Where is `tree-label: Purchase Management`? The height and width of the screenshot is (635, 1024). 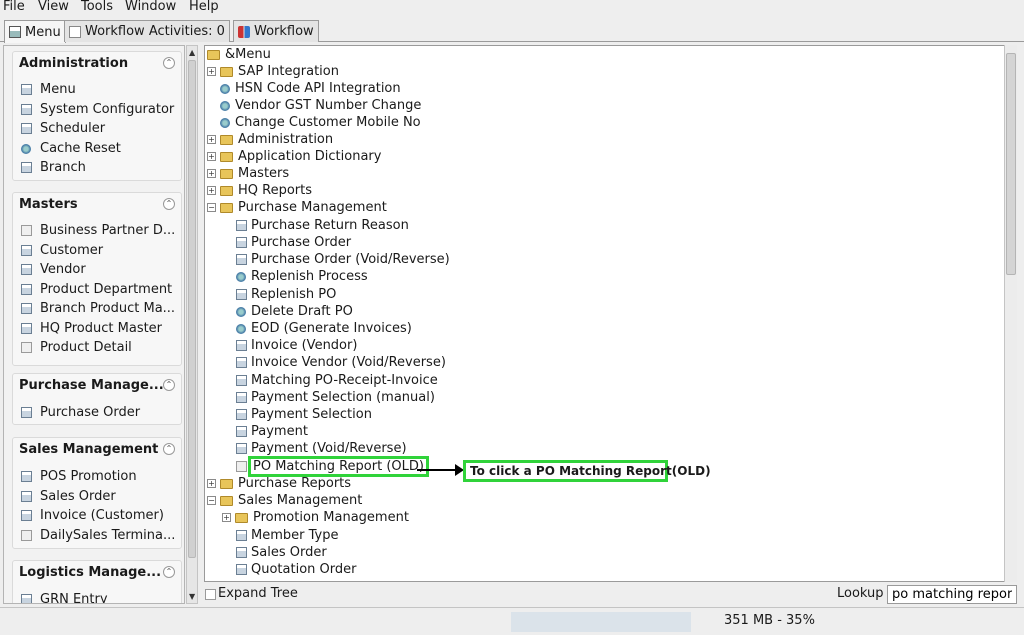 tree-label: Purchase Management is located at coordinates (312, 207).